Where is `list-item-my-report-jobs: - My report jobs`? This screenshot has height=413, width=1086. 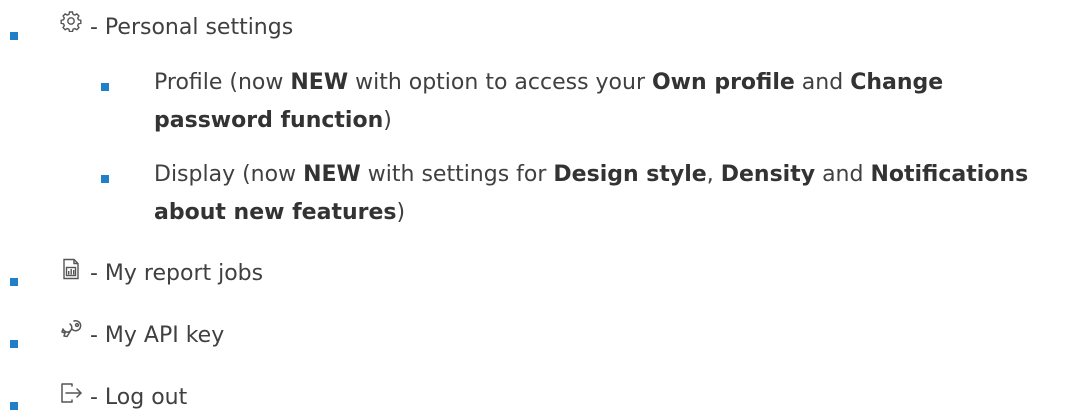
list-item-my-report-jobs: - My report jobs is located at coordinates (543, 274).